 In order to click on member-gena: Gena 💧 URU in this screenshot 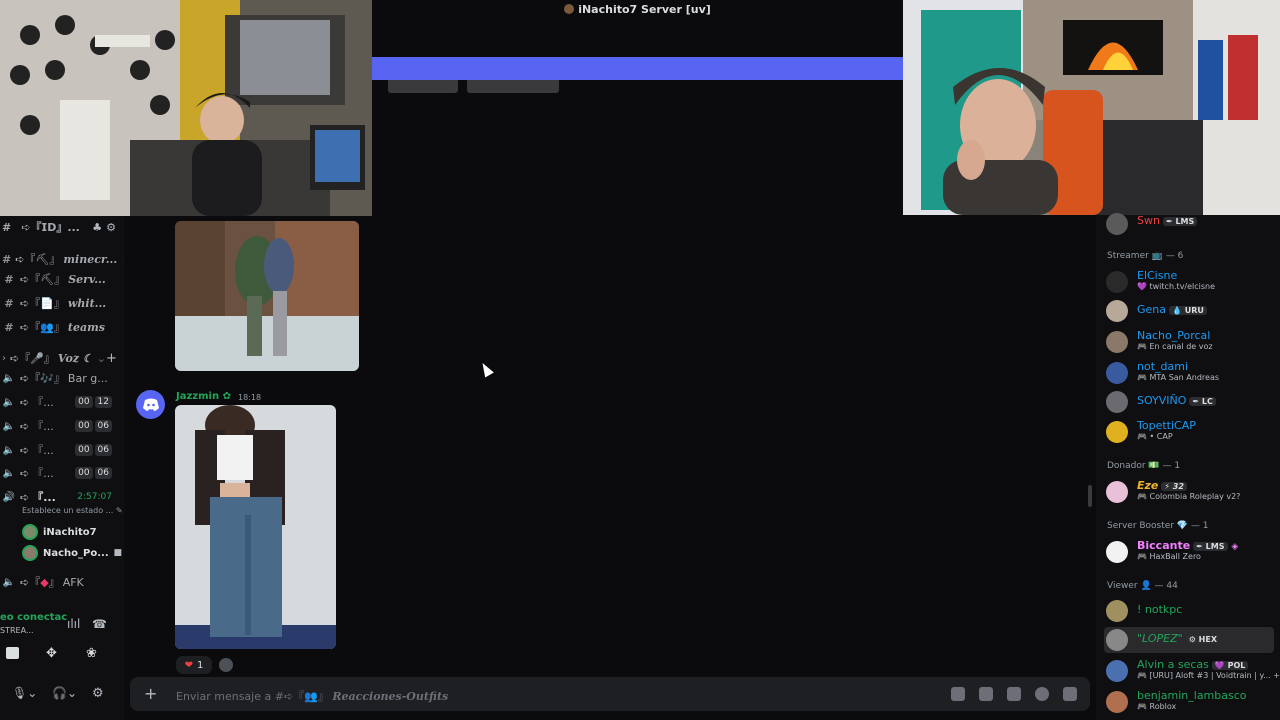, I will do `click(1189, 311)`.